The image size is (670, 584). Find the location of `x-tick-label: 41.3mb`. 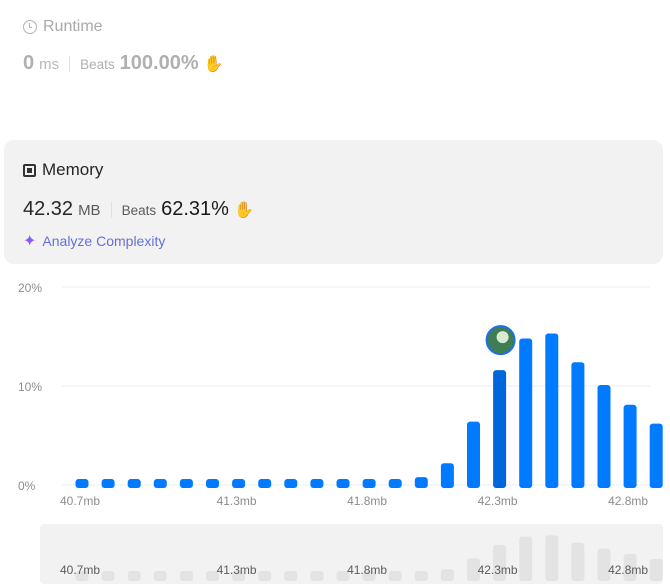

x-tick-label: 41.3mb is located at coordinates (237, 501).